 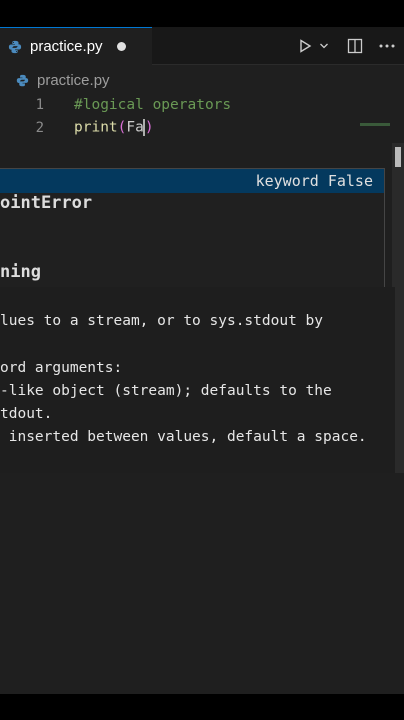 What do you see at coordinates (39, 127) in the screenshot?
I see `line-number: 2` at bounding box center [39, 127].